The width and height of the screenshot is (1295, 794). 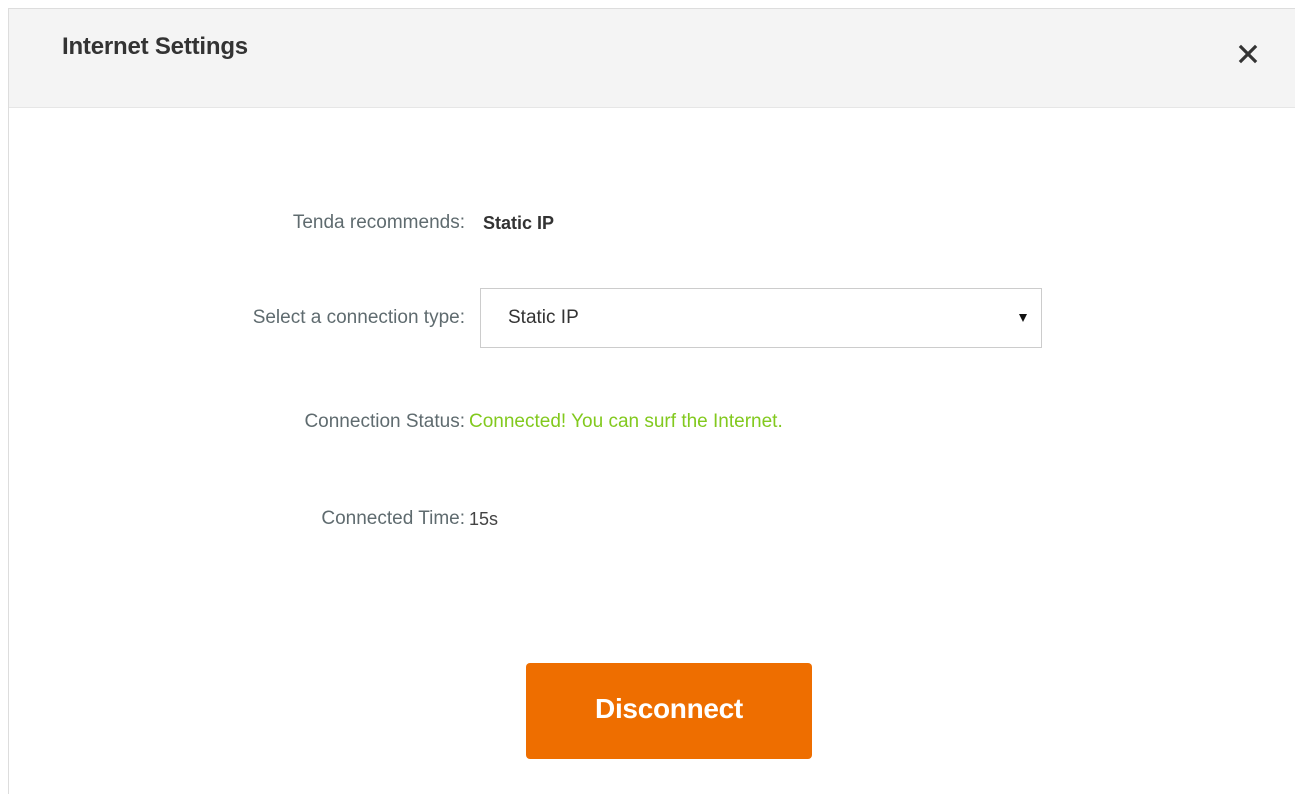 I want to click on connection-status-value: Connected! You can surf the Internet., so click(x=626, y=421).